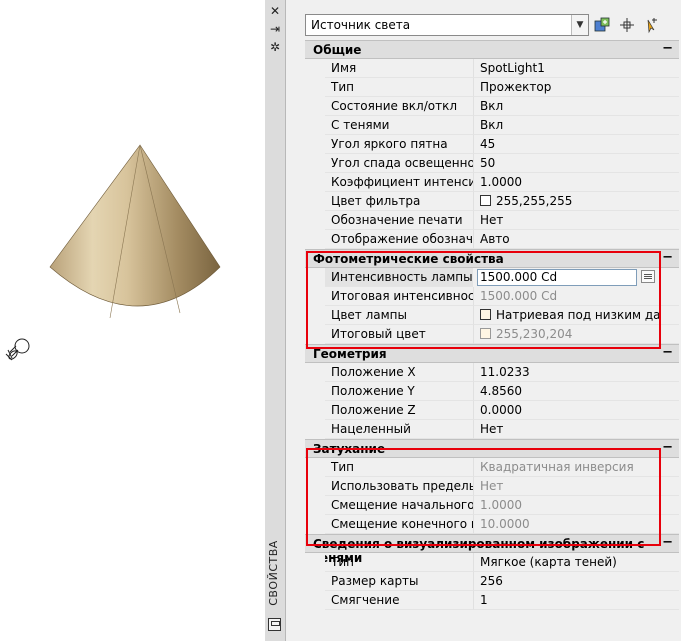 This screenshot has height=641, width=681. Describe the element at coordinates (602, 25) in the screenshot. I see `quick-select-icon` at that location.